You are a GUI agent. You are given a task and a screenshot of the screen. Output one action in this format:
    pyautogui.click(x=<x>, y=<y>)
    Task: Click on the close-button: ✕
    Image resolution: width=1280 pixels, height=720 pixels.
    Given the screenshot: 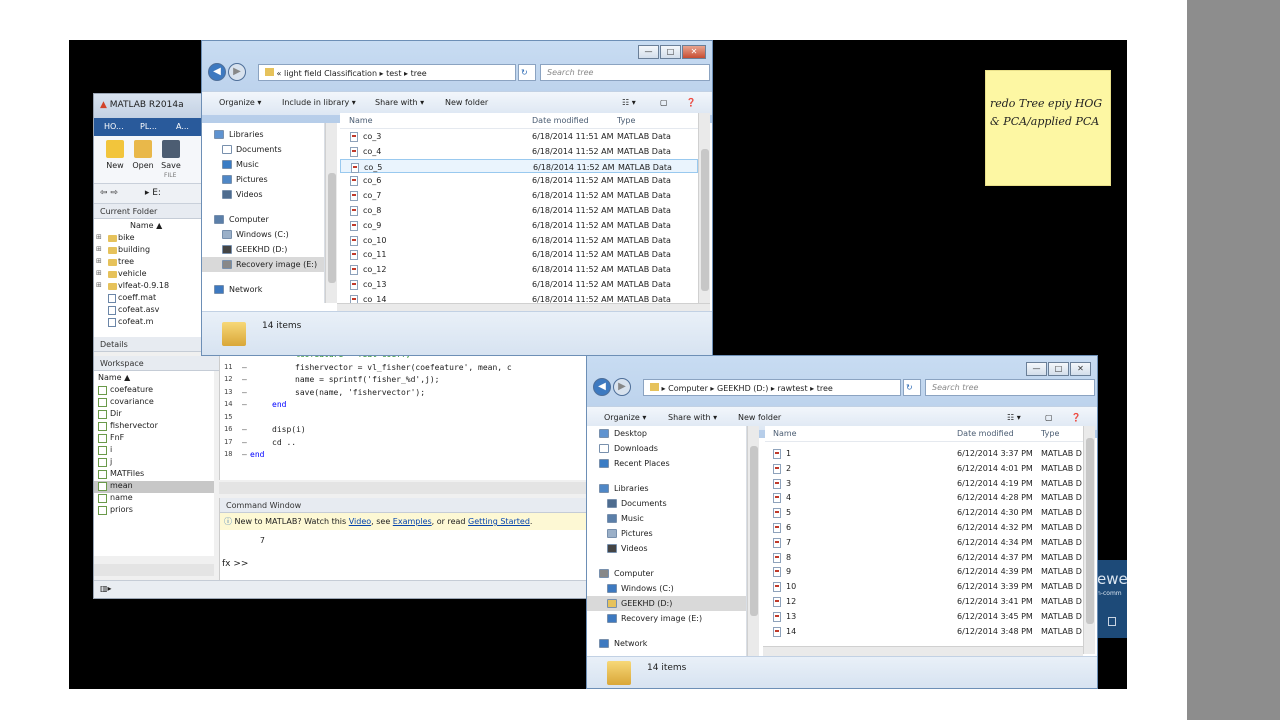 What is the action you would take?
    pyautogui.click(x=1080, y=369)
    